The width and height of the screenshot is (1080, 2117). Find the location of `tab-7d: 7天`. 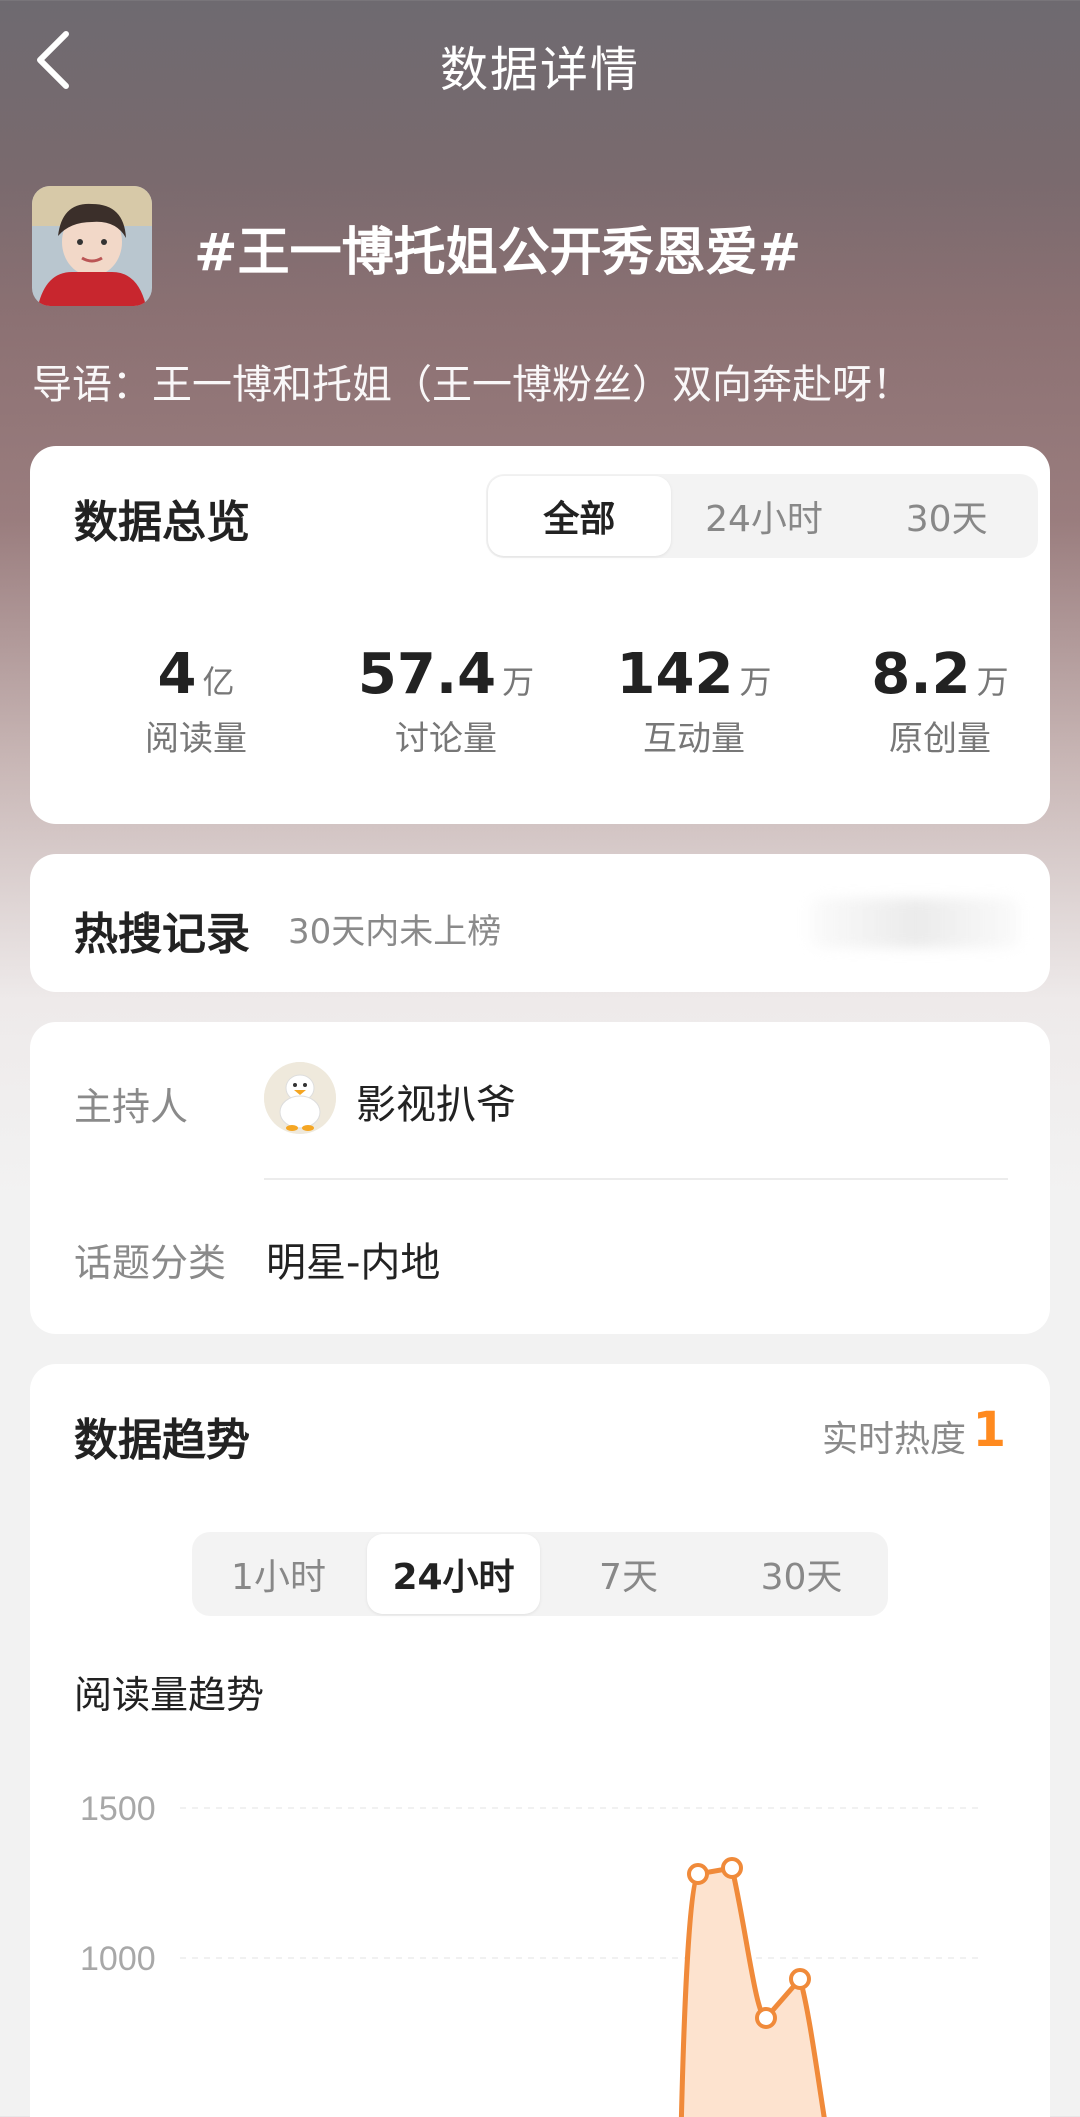

tab-7d: 7天 is located at coordinates (628, 1574).